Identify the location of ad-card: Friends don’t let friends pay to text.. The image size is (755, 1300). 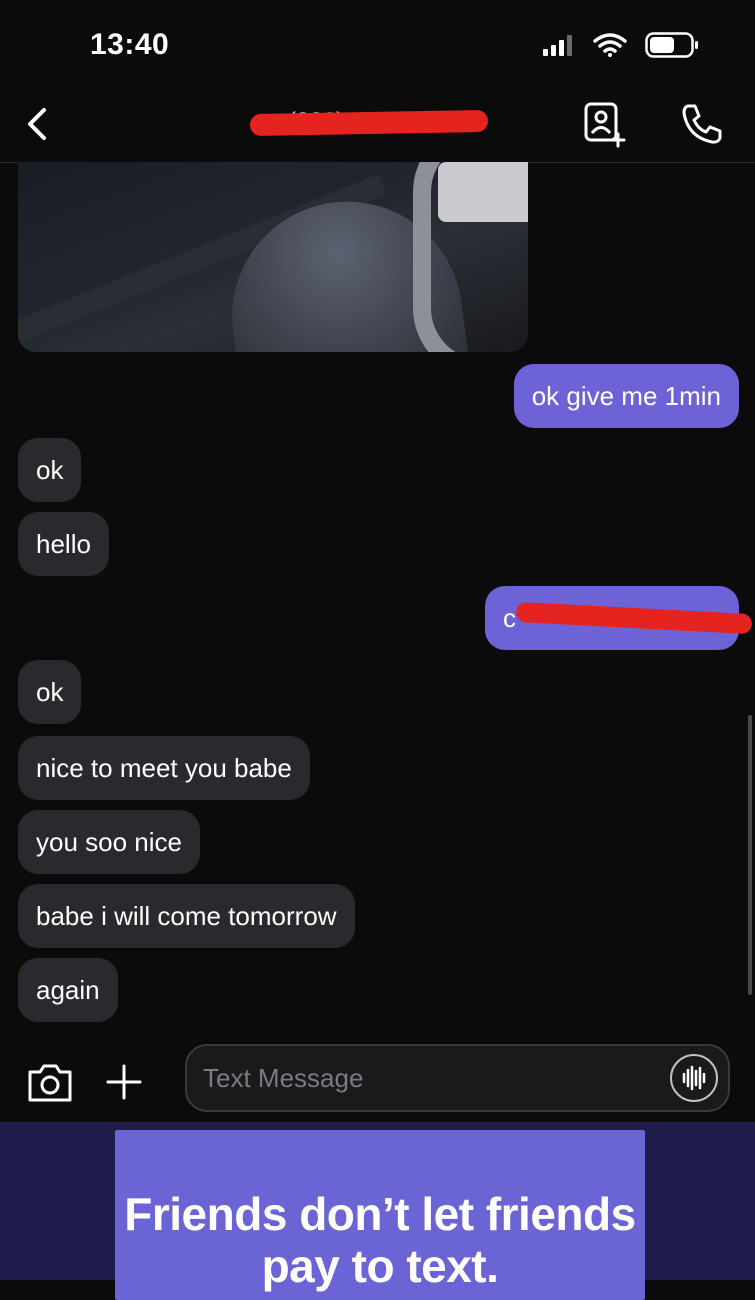
(380, 1215).